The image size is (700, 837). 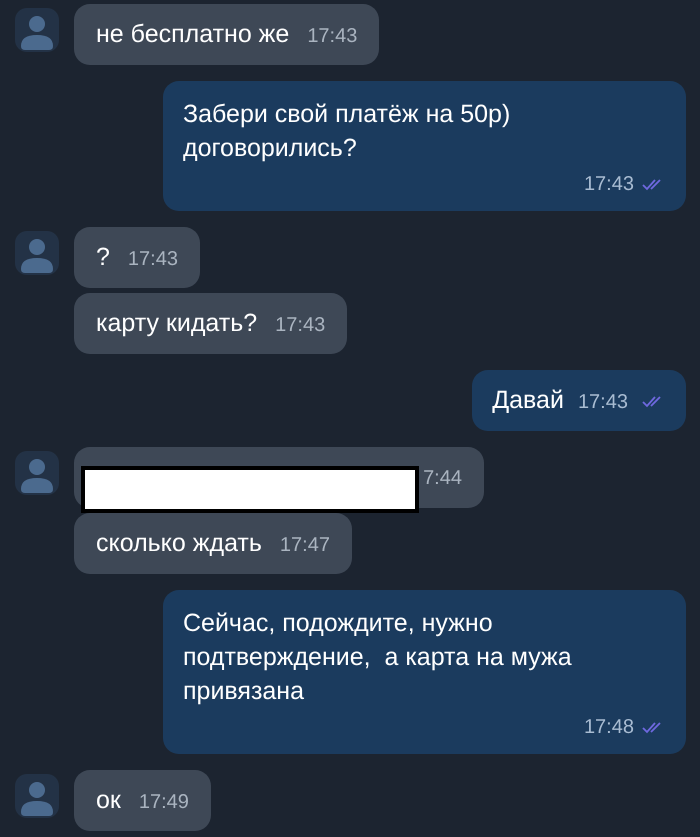 I want to click on message-text: Давай, so click(x=528, y=400).